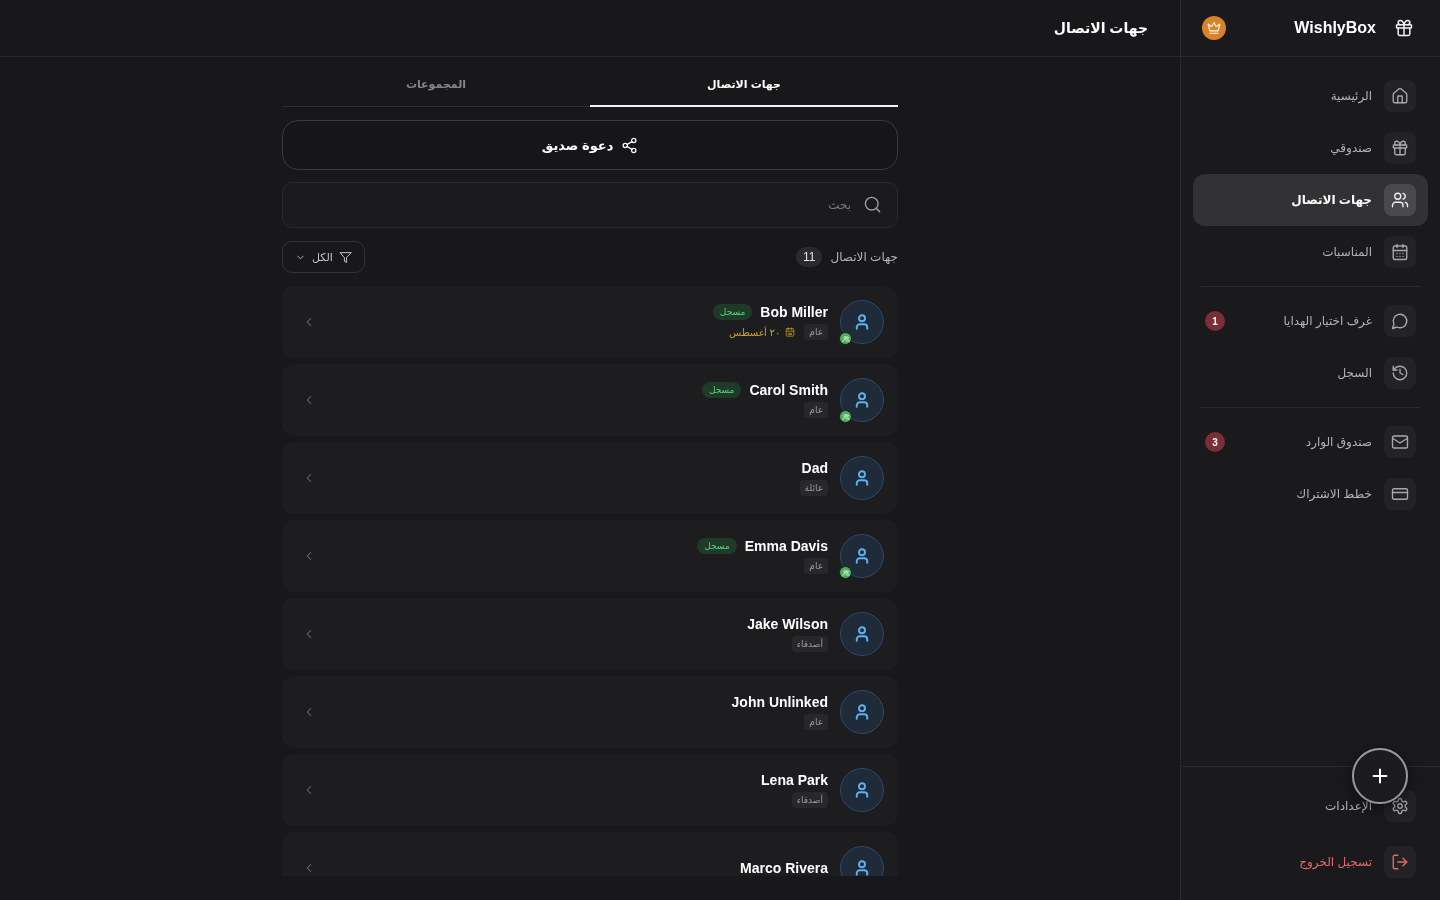  What do you see at coordinates (1310, 862) in the screenshot?
I see `nav-item: تسجيل الخروج` at bounding box center [1310, 862].